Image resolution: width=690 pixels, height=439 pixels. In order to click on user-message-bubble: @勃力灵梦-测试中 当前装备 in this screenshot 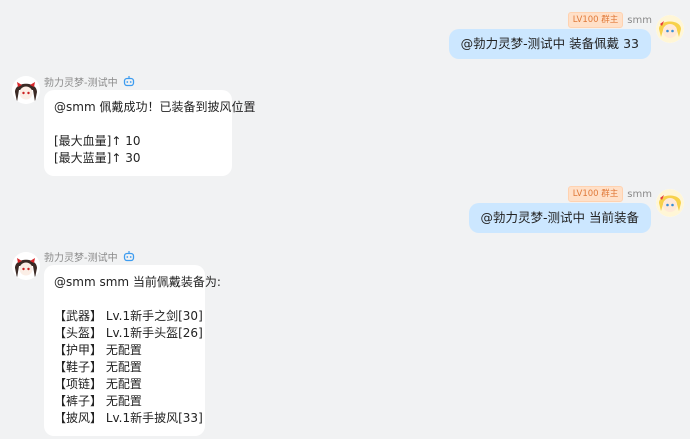, I will do `click(559, 218)`.